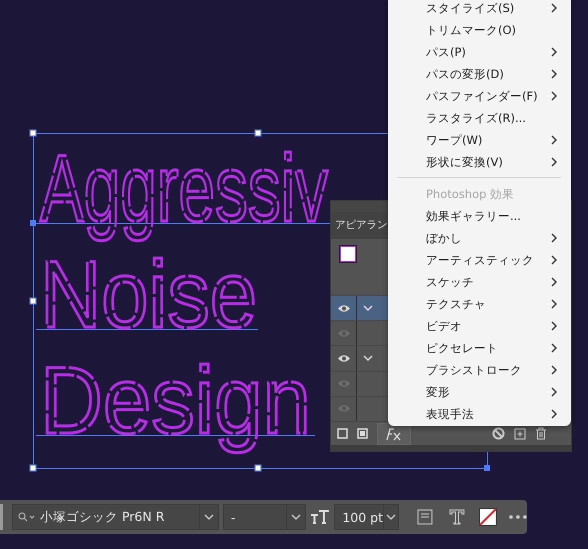  I want to click on menu-item: パスの変形(D), so click(479, 74).